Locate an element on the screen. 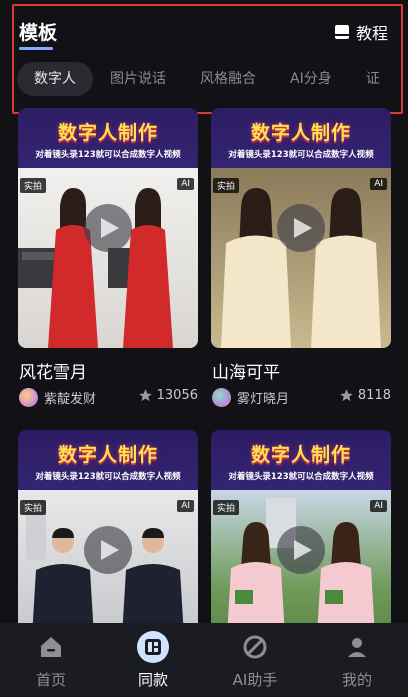 Image resolution: width=408 pixels, height=697 pixels. nav-profile: 我的 is located at coordinates (357, 660).